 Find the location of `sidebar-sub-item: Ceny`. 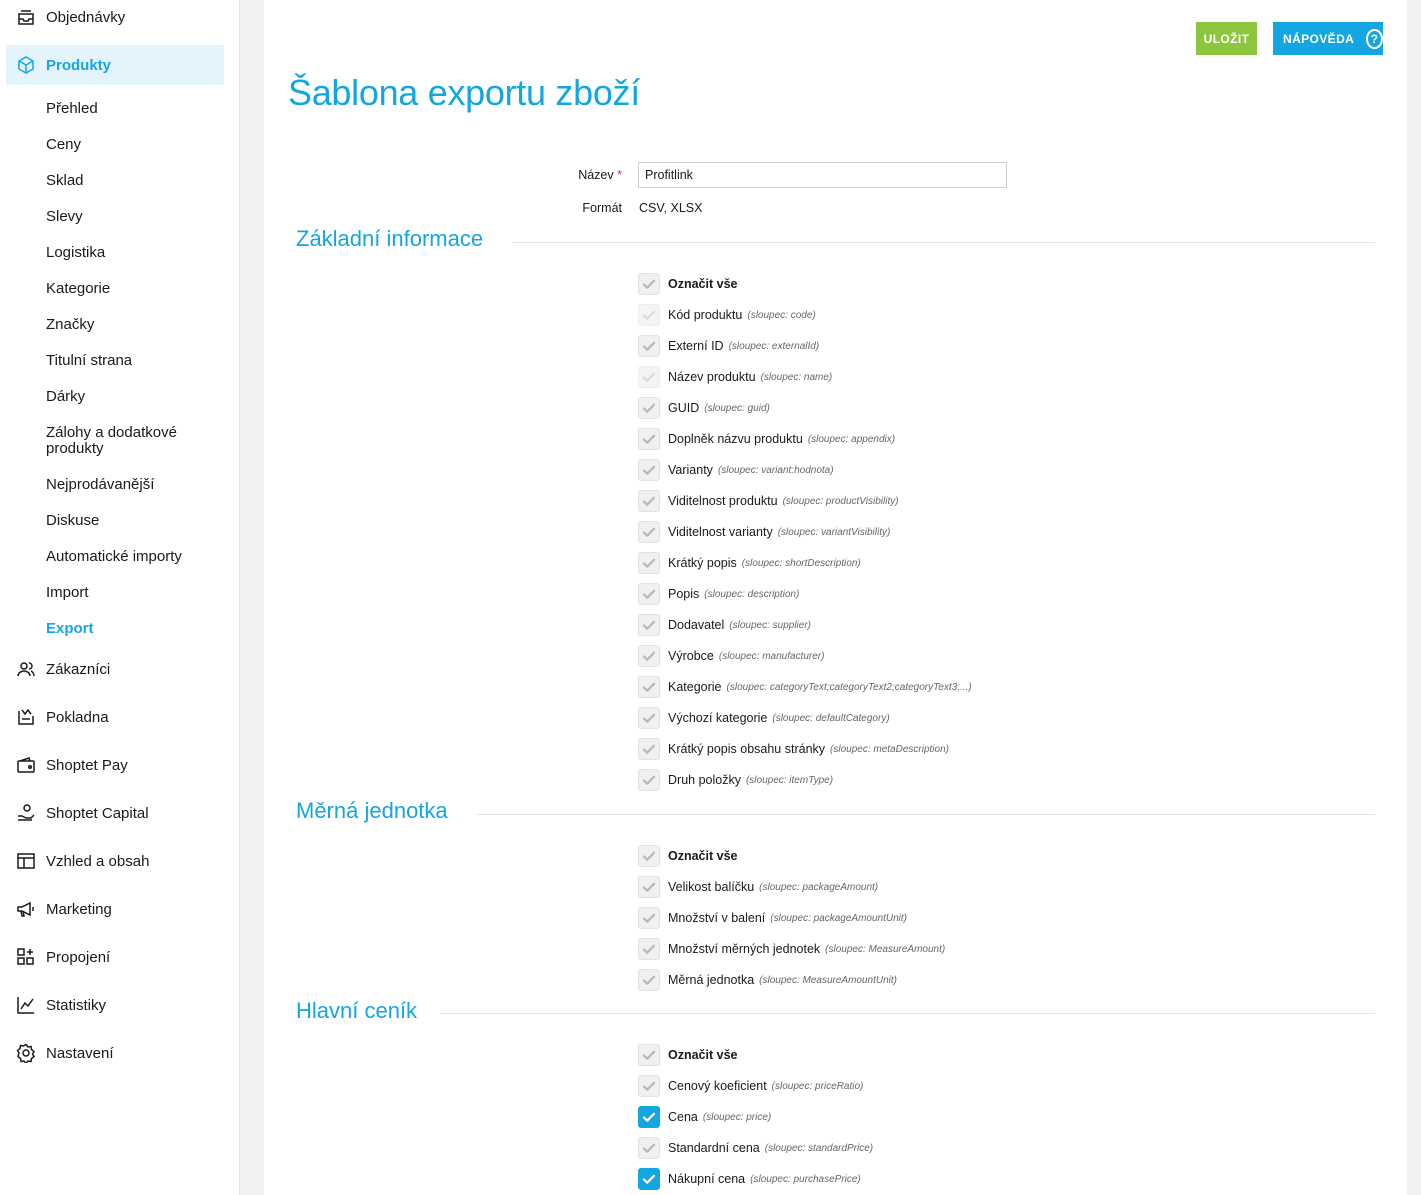

sidebar-sub-item: Ceny is located at coordinates (131, 145).